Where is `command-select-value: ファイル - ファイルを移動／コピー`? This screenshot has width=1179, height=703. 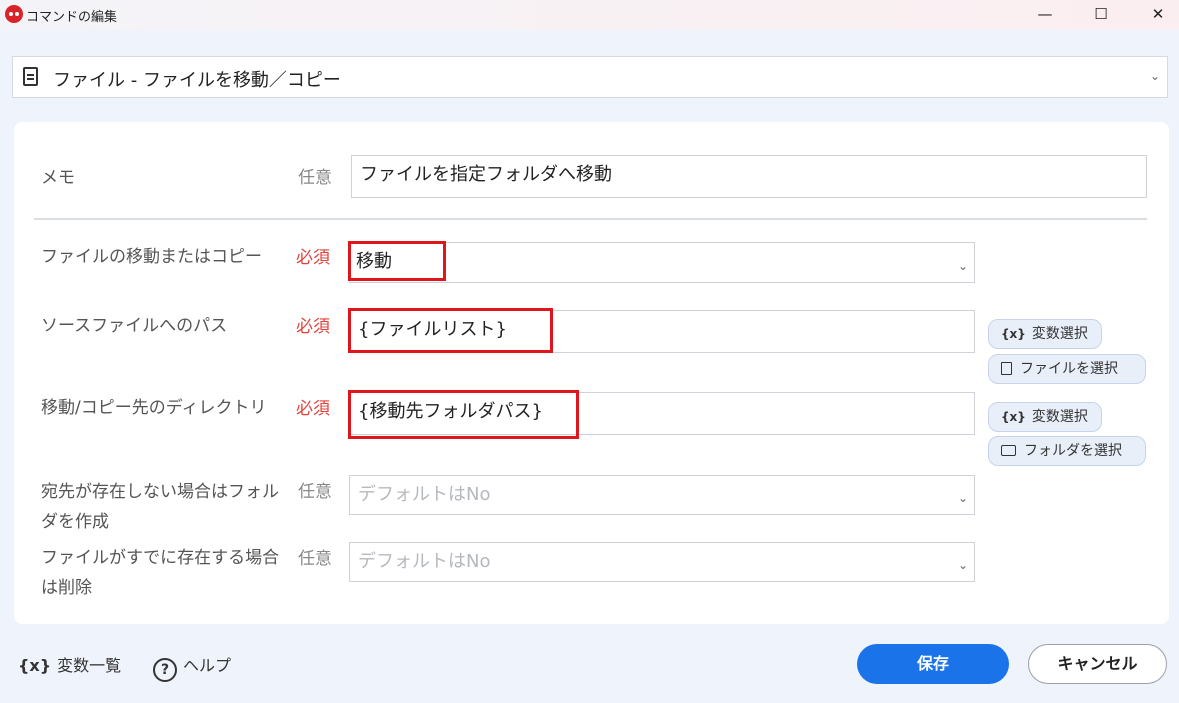 command-select-value: ファイル - ファイルを移動／コピー is located at coordinates (197, 80).